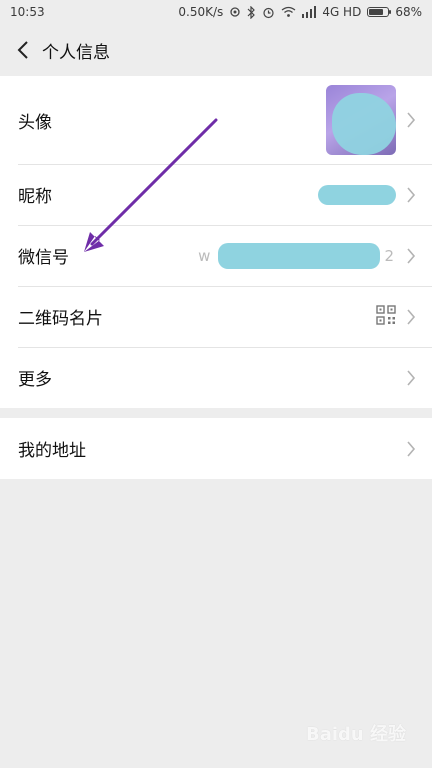 This screenshot has height=768, width=432. Describe the element at coordinates (288, 12) in the screenshot. I see `wifi-icon` at that location.